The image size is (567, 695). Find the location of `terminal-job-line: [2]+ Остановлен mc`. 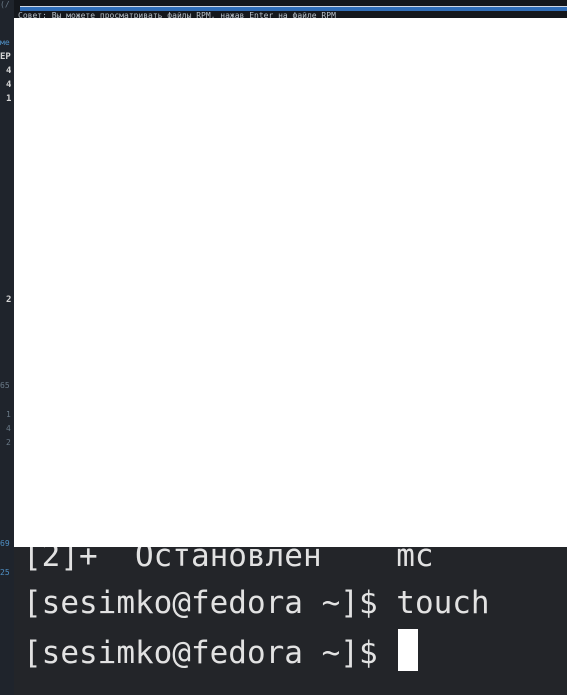

terminal-job-line: [2]+ Остановлен mc is located at coordinates (228, 560).